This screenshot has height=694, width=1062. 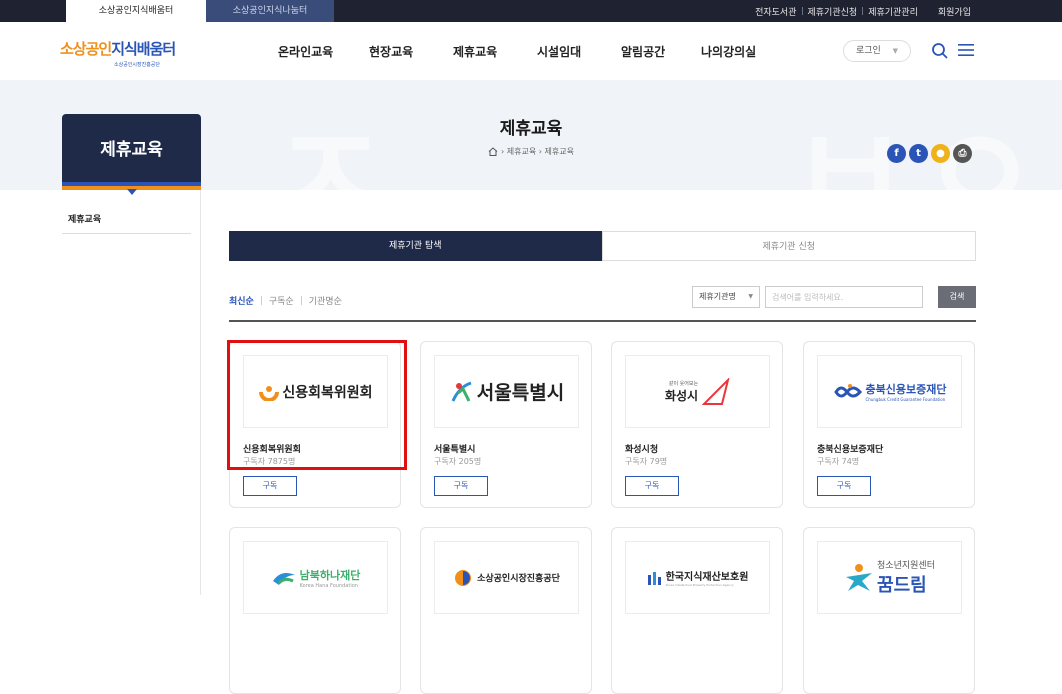 What do you see at coordinates (741, 51) in the screenshot?
I see `nav-my-classroom: 나의강의실` at bounding box center [741, 51].